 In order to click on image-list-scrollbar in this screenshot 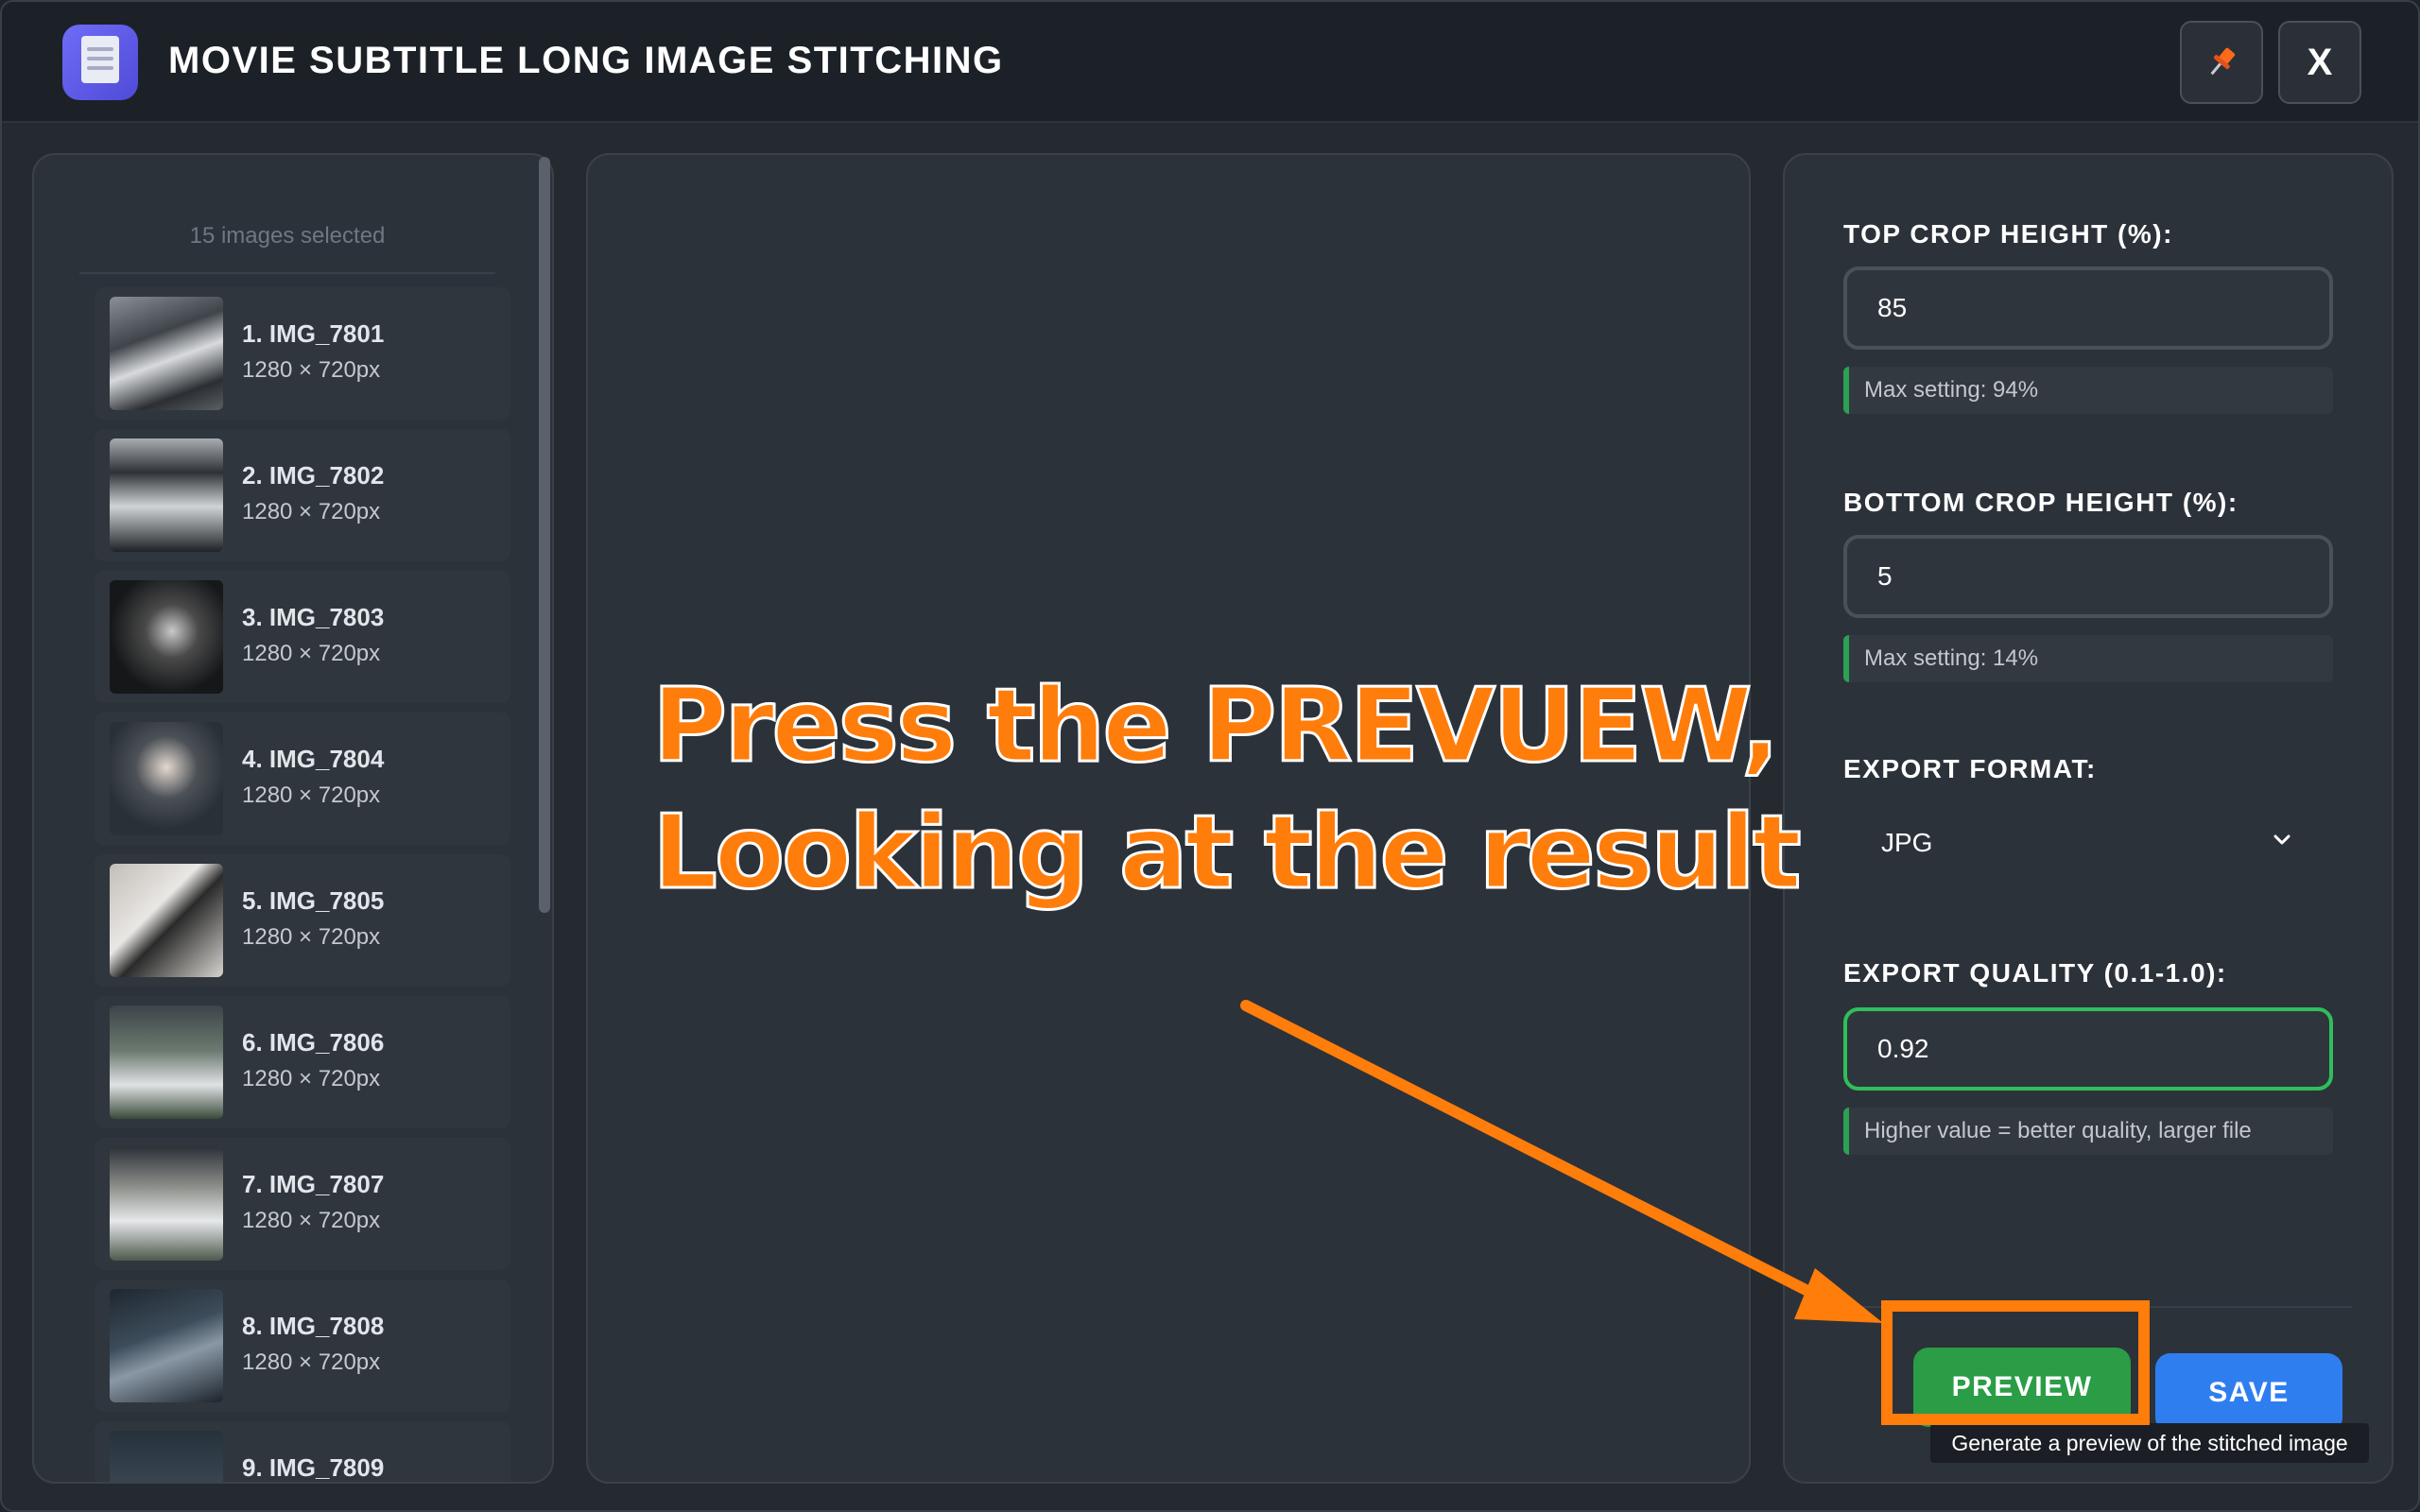, I will do `click(544, 535)`.